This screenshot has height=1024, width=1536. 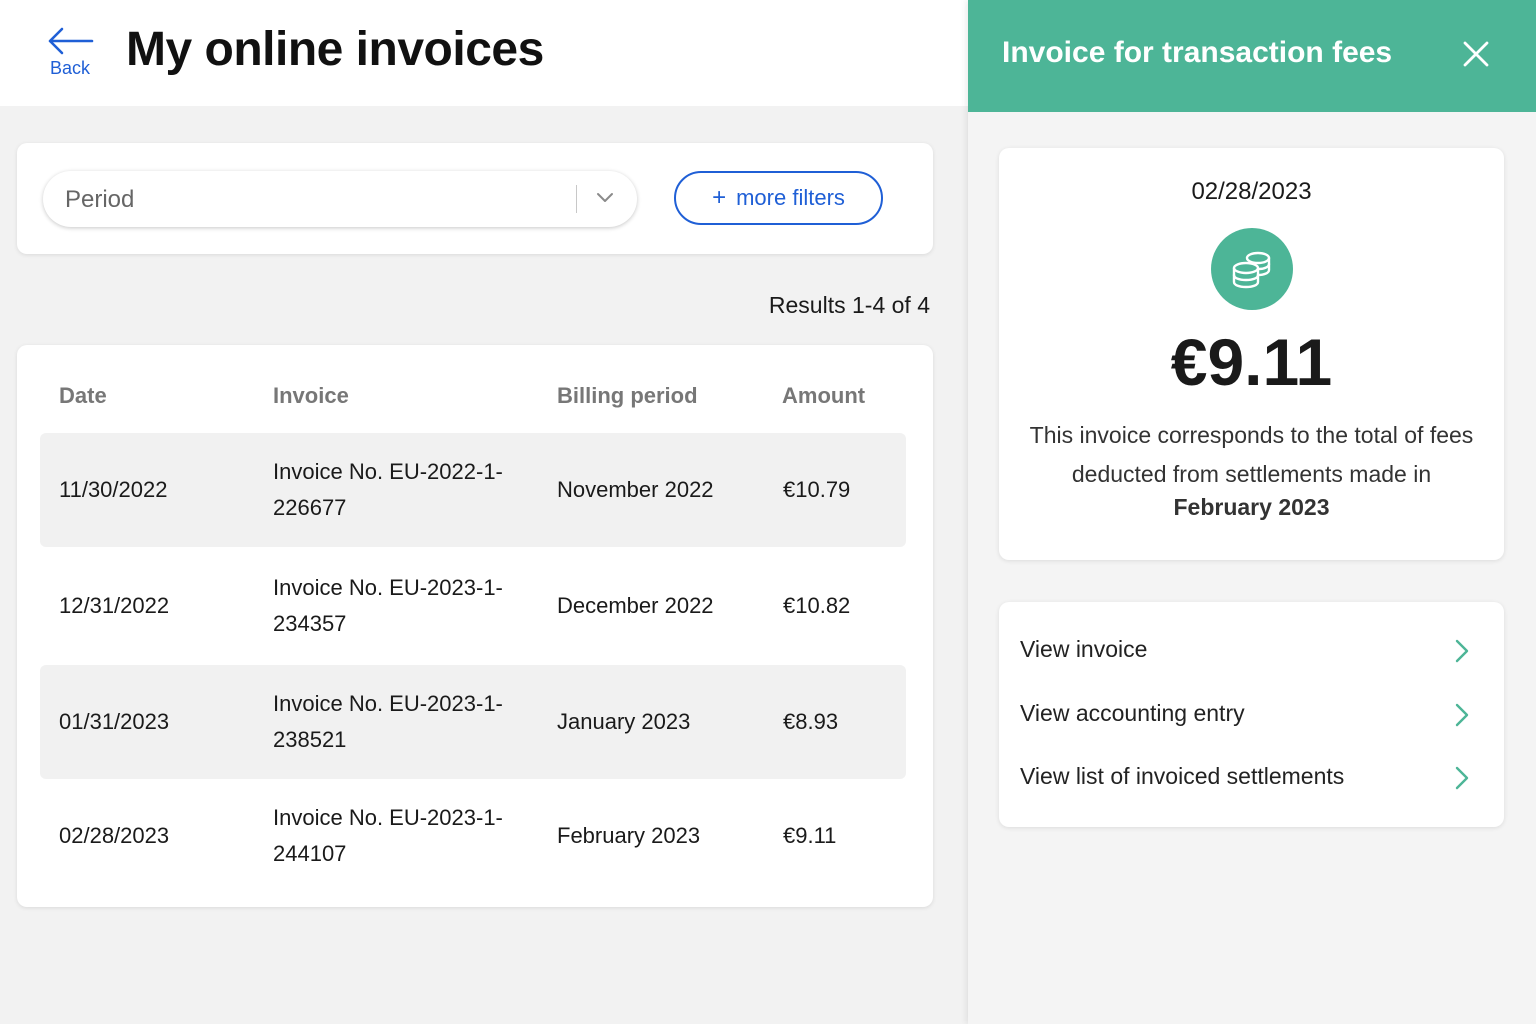 What do you see at coordinates (71, 41) in the screenshot?
I see `arrow-left-icon` at bounding box center [71, 41].